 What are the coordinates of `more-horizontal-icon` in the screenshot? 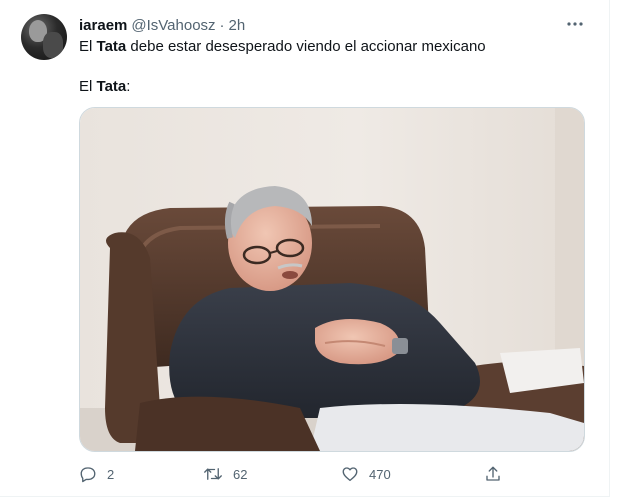 It's located at (575, 24).